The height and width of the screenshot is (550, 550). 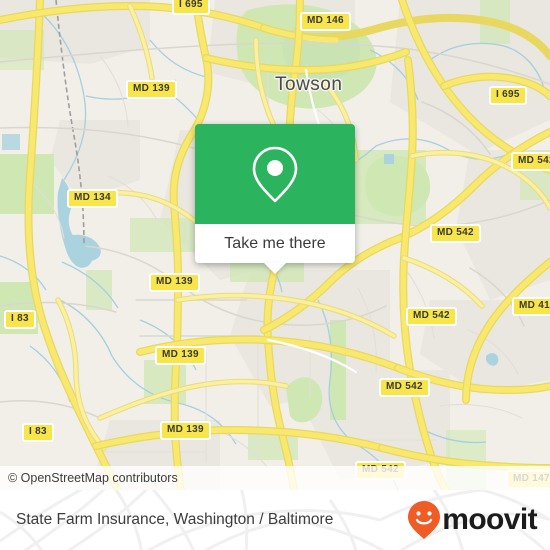 I want to click on road-shield: MD 134, so click(x=92, y=198).